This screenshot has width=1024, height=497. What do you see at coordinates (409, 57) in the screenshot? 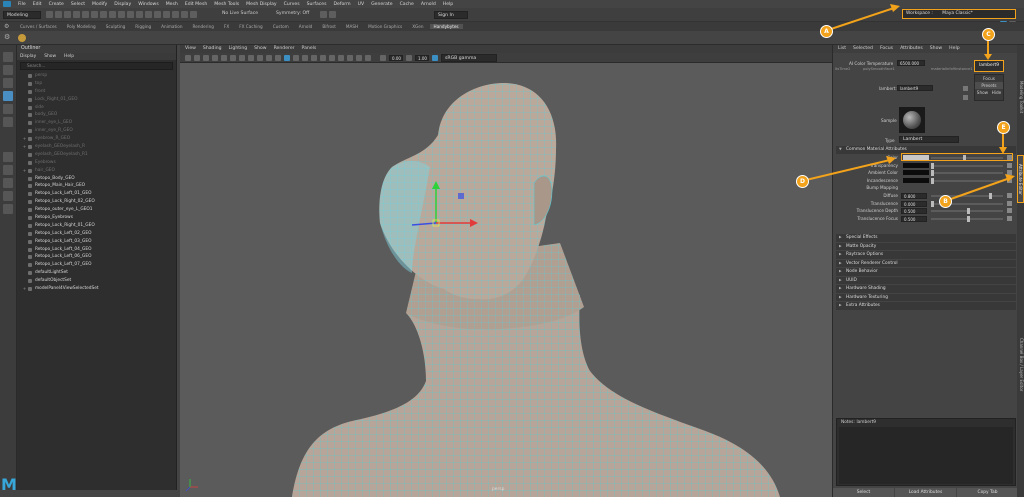
I see `gamma-icon` at bounding box center [409, 57].